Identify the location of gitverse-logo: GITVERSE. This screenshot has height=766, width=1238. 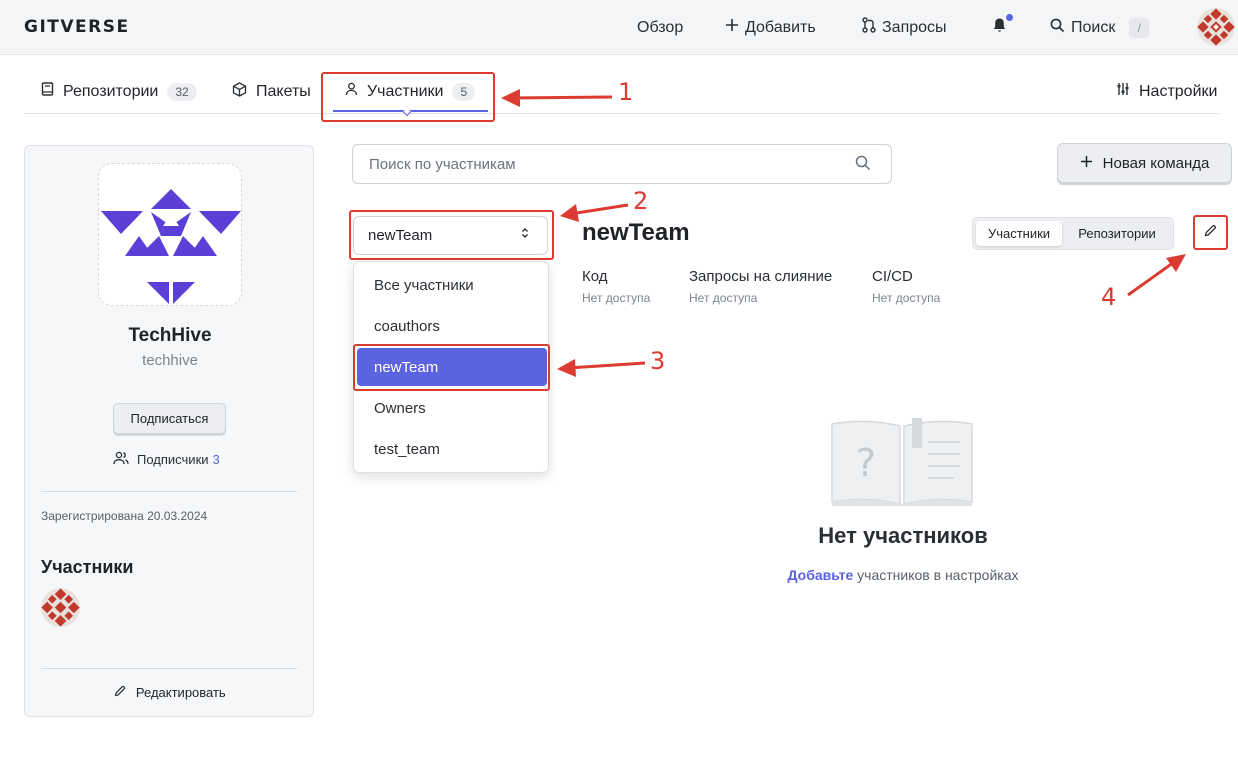
(77, 27).